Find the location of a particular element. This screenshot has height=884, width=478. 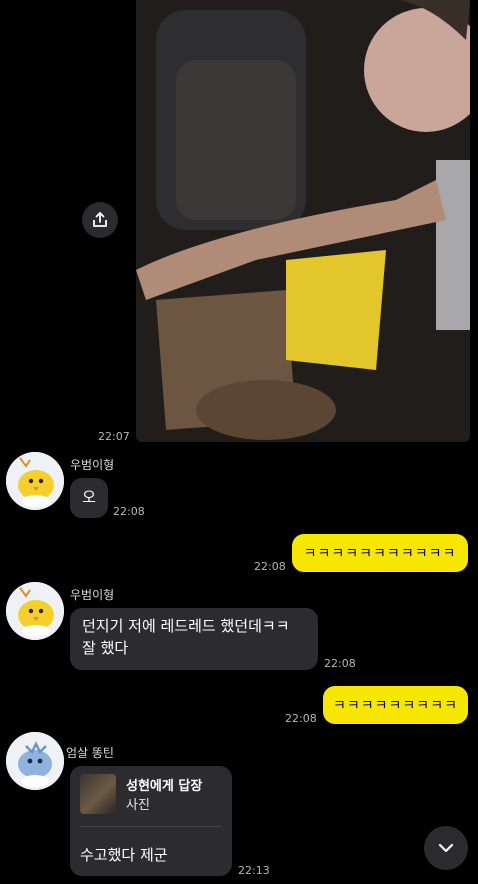

scroll-to-bottom-button is located at coordinates (446, 848).